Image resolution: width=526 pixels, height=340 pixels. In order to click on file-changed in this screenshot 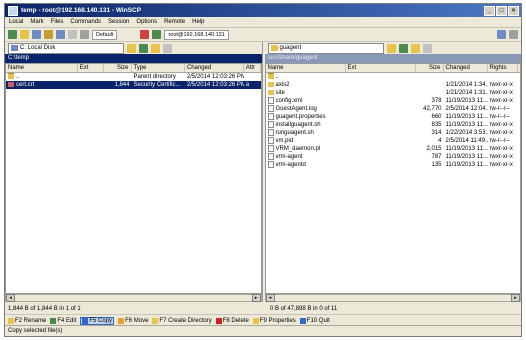, I will do `click(466, 77)`.